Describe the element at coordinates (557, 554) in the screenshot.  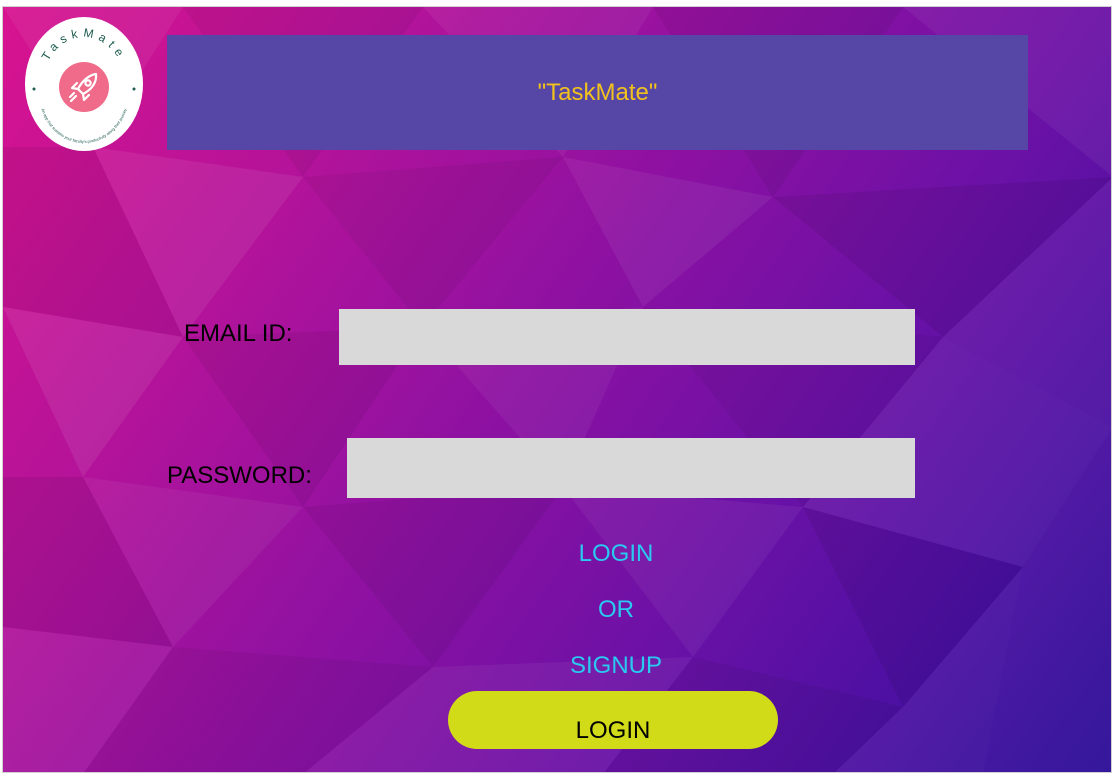
I see `login-link: LOGIN` at that location.